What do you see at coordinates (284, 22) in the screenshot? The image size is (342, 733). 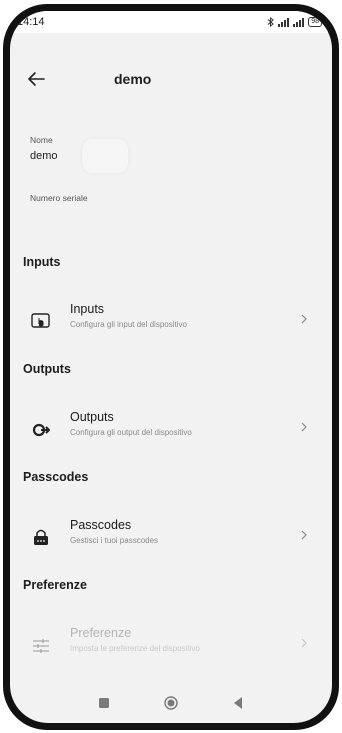 I see `signal-icon` at bounding box center [284, 22].